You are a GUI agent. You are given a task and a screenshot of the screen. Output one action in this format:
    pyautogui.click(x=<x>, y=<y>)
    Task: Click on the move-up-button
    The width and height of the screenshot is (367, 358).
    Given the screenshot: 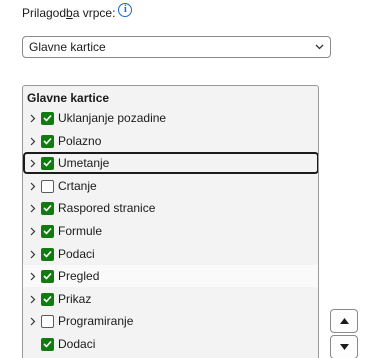 What is the action you would take?
    pyautogui.click(x=344, y=321)
    